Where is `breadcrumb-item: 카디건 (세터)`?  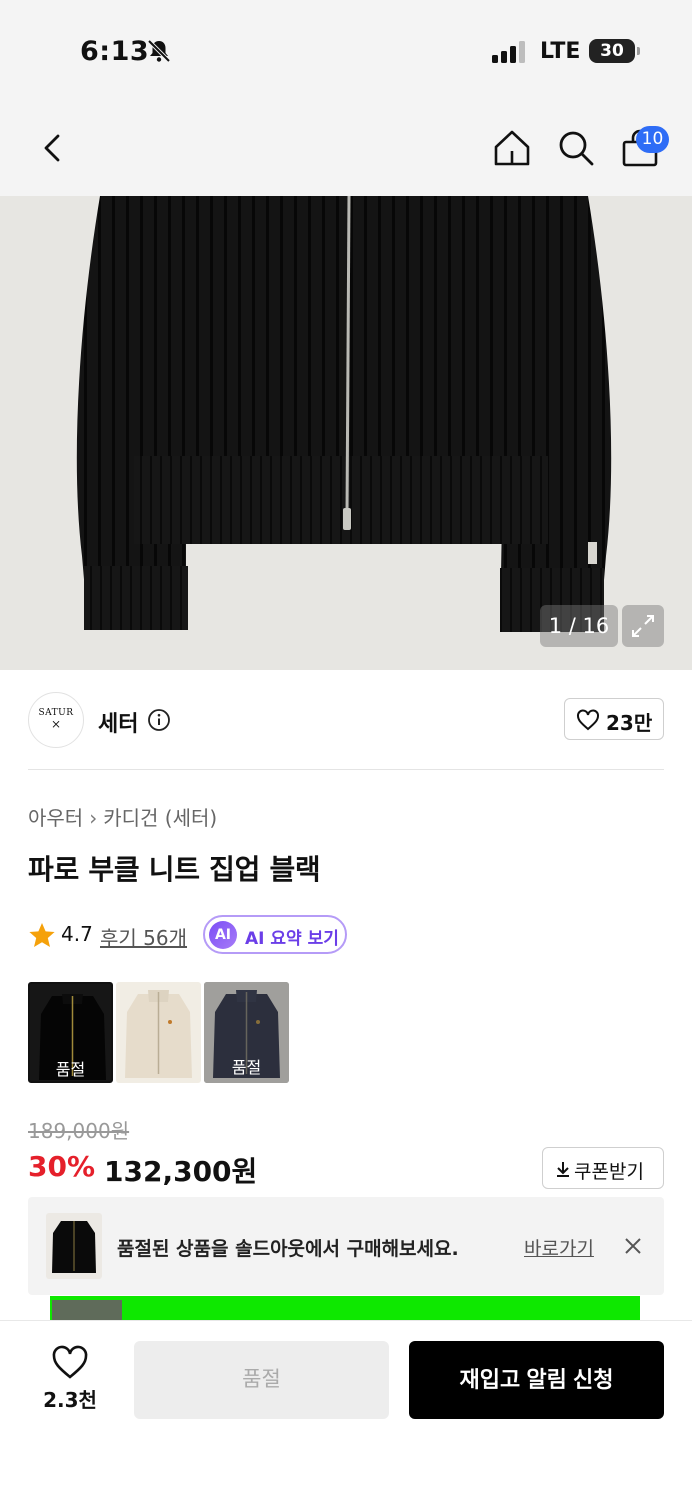
breadcrumb-item: 카디건 (세터) is located at coordinates (160, 818).